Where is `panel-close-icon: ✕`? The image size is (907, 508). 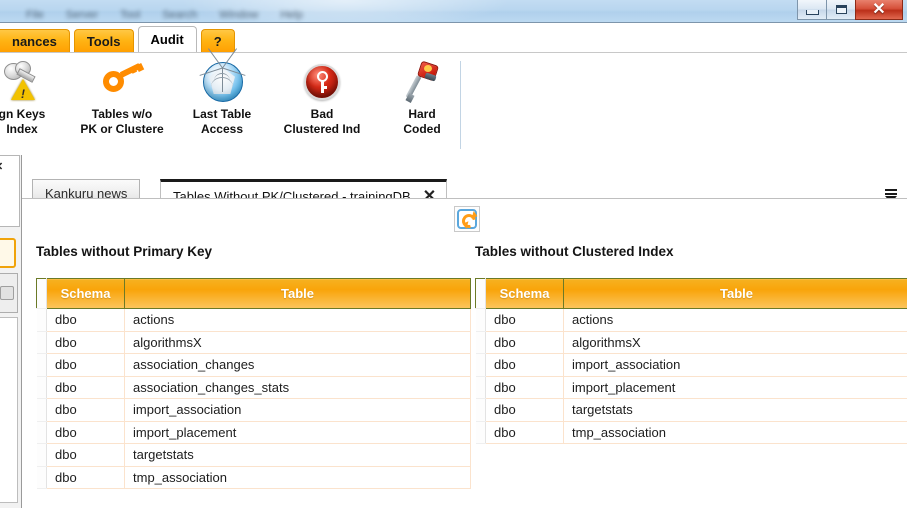 panel-close-icon: ✕ is located at coordinates (1, 167).